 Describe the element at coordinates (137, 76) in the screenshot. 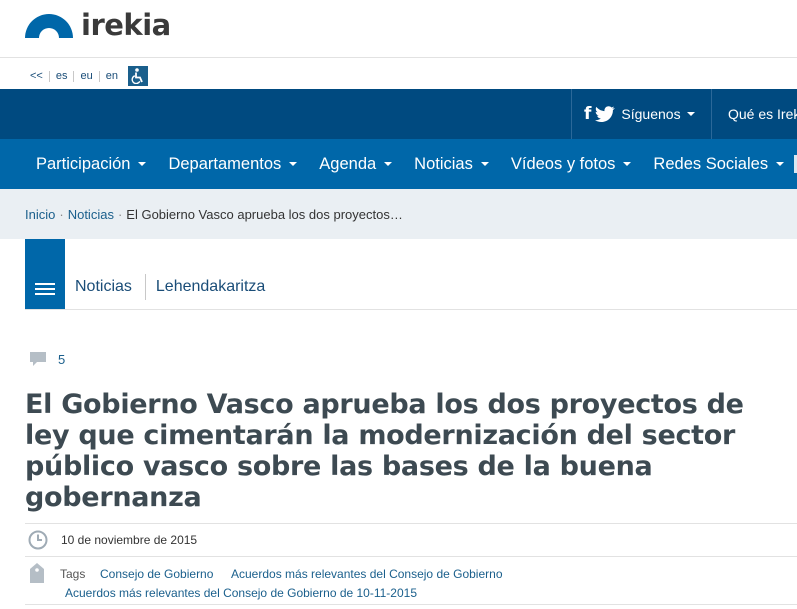

I see `accessibility-icon` at that location.